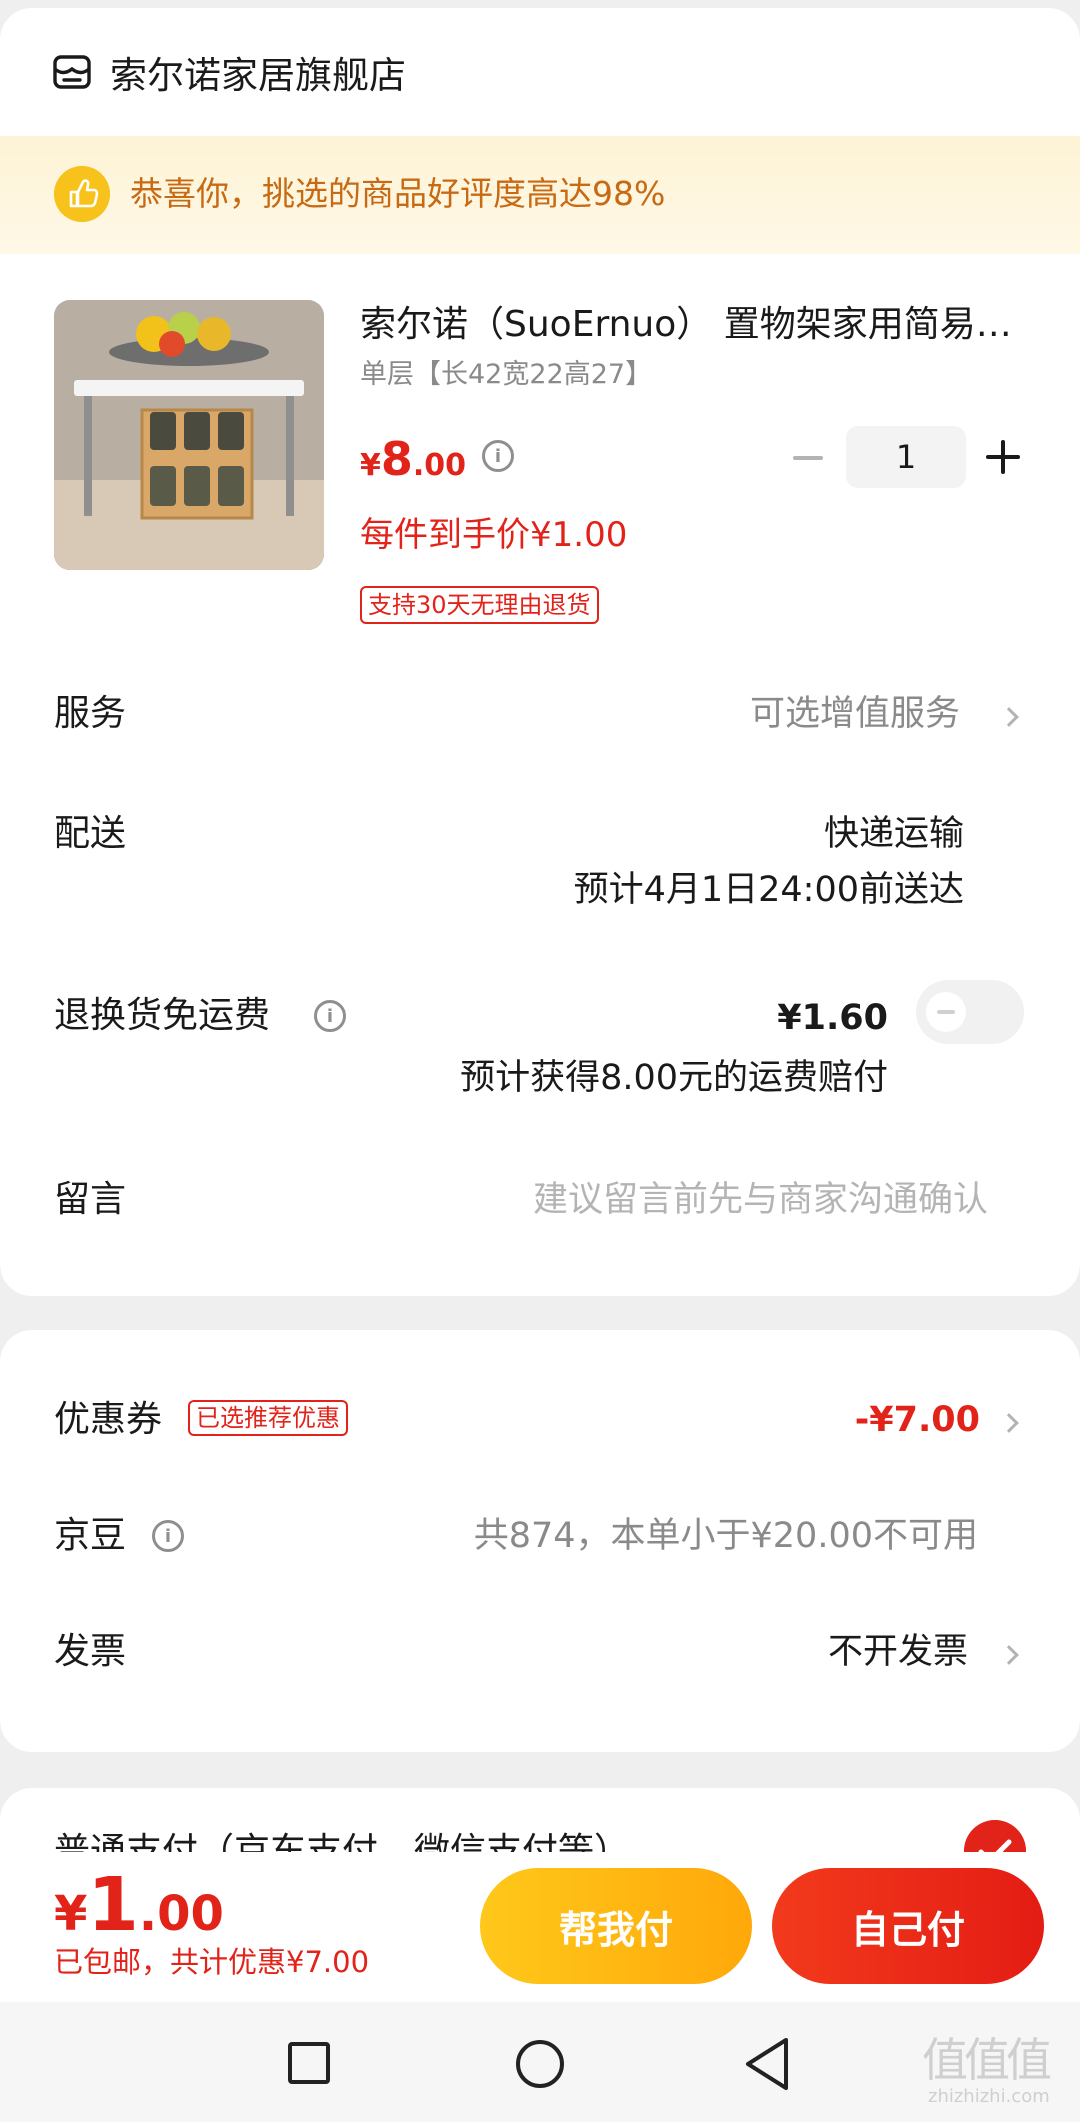  I want to click on rating-text: 恭喜你，挑选的商品好评度高达98%, so click(398, 193).